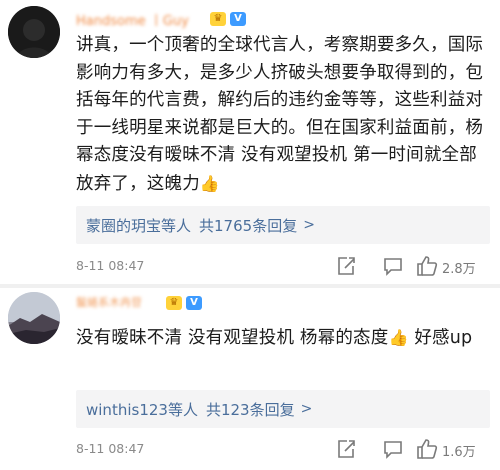 Image resolution: width=500 pixels, height=470 pixels. Describe the element at coordinates (139, 225) in the screenshot. I see `reply-summary: 蒙圈的玥宝等人` at that location.